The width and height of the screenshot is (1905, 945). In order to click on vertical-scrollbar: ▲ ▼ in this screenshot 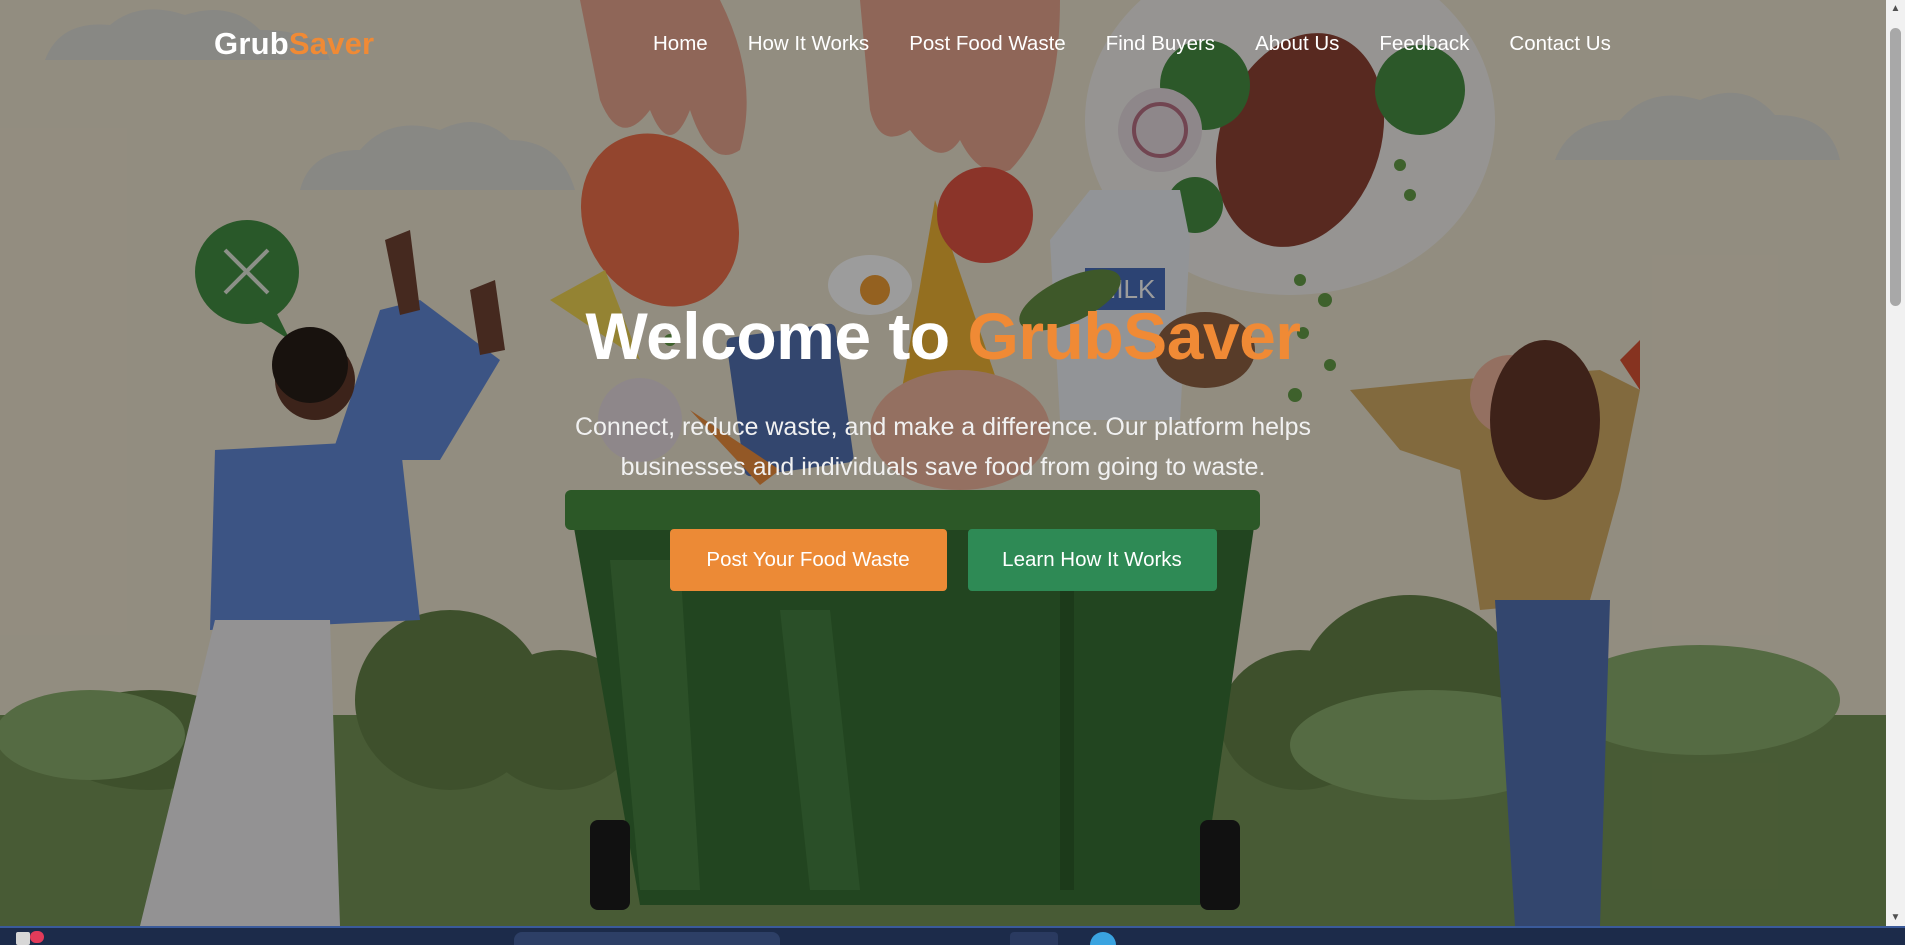, I will do `click(1895, 463)`.